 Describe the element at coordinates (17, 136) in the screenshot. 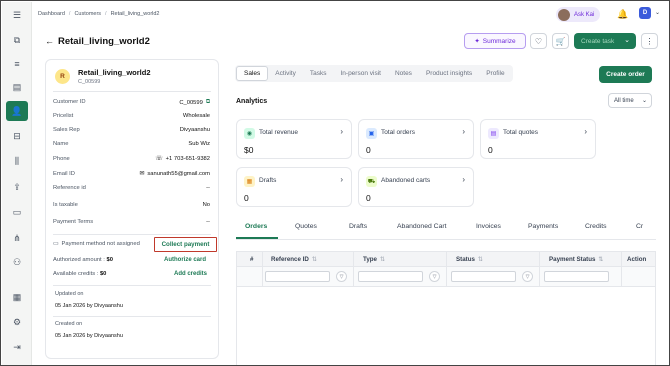

I see `box-icon: ⊟` at that location.